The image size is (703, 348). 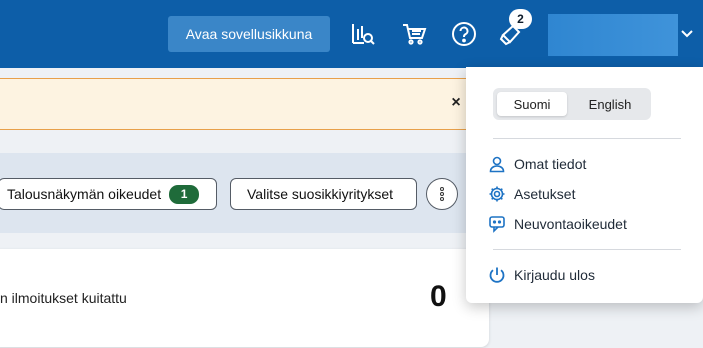 I want to click on power-icon, so click(x=497, y=275).